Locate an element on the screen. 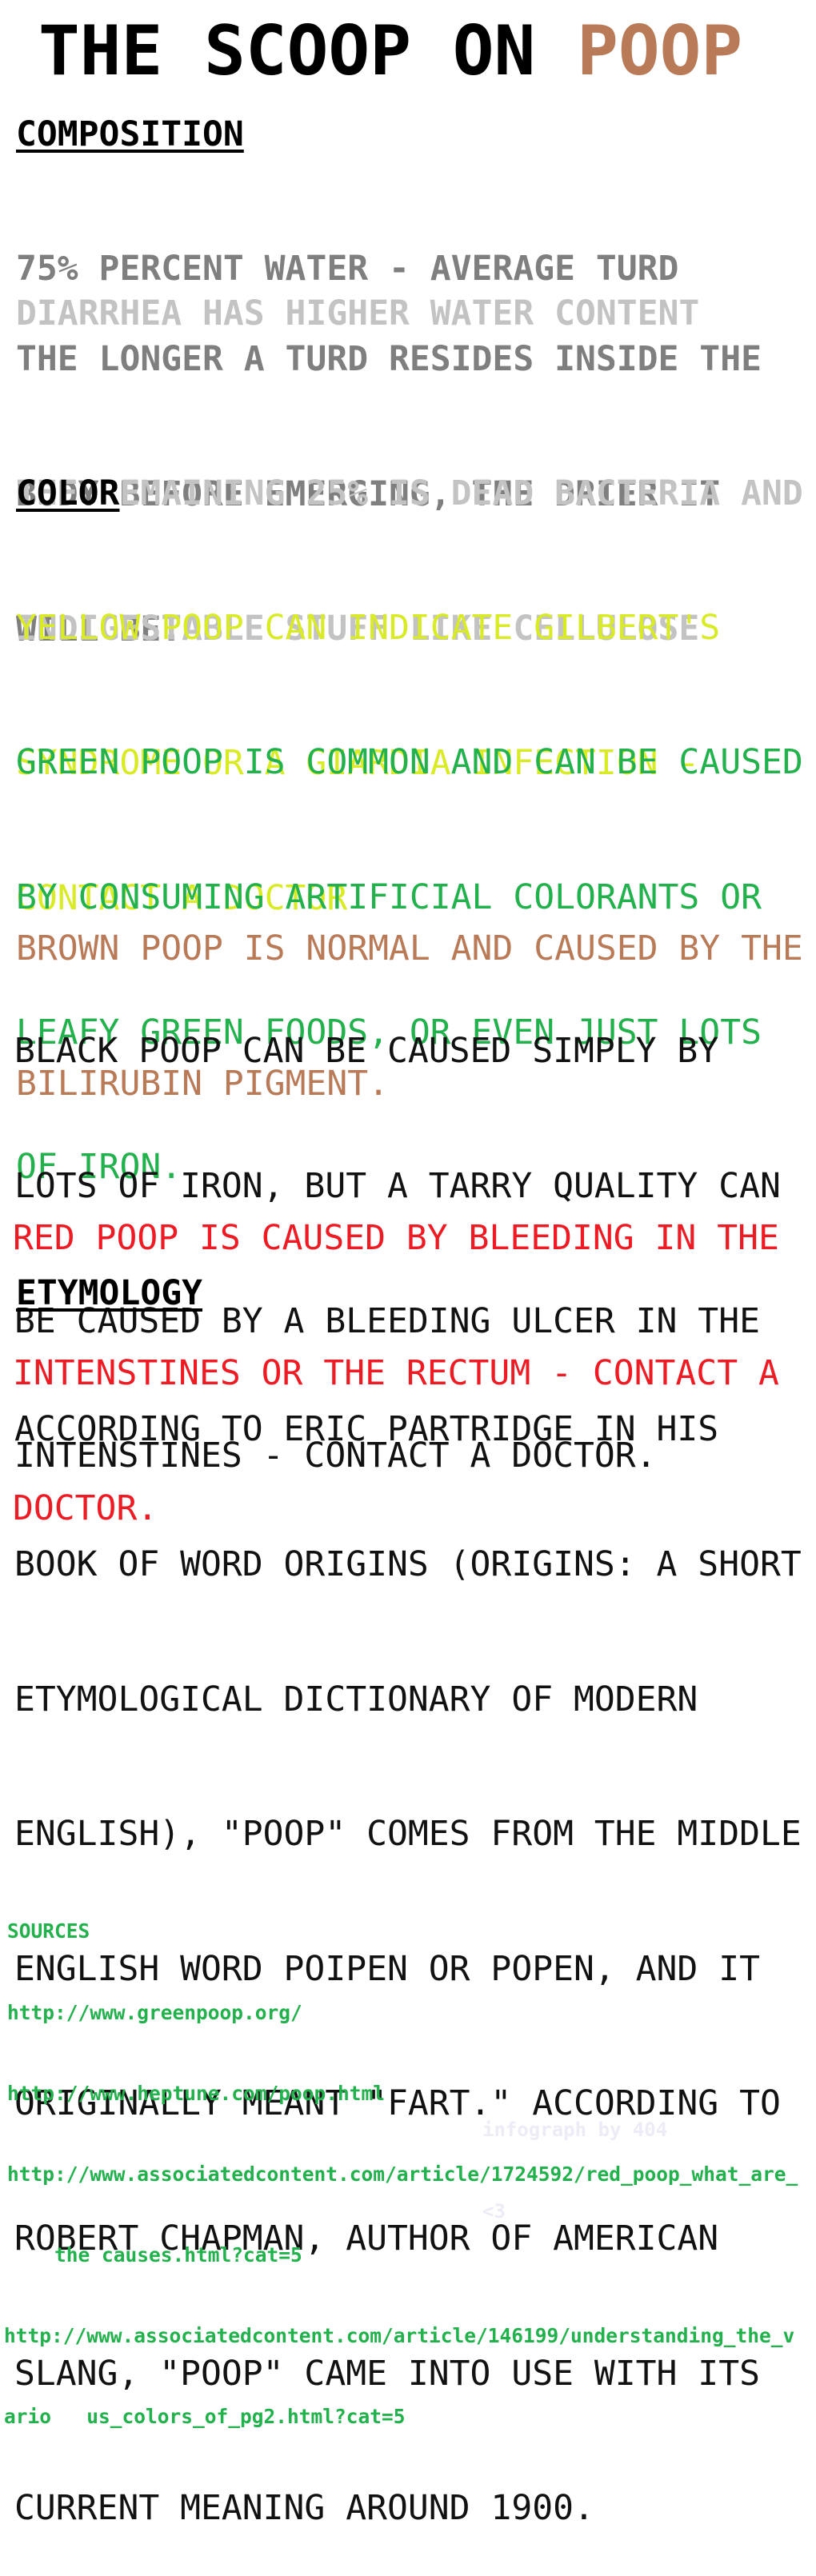 The width and height of the screenshot is (816, 2576). source-link: http://www.heptune.com/poop.html is located at coordinates (196, 2093).